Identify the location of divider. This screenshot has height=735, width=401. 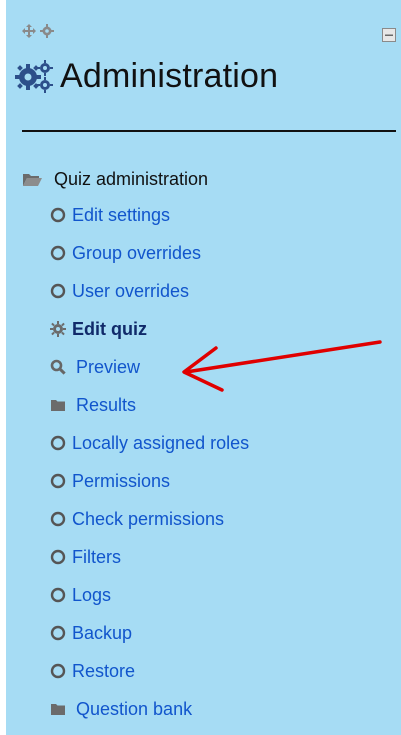
(209, 131).